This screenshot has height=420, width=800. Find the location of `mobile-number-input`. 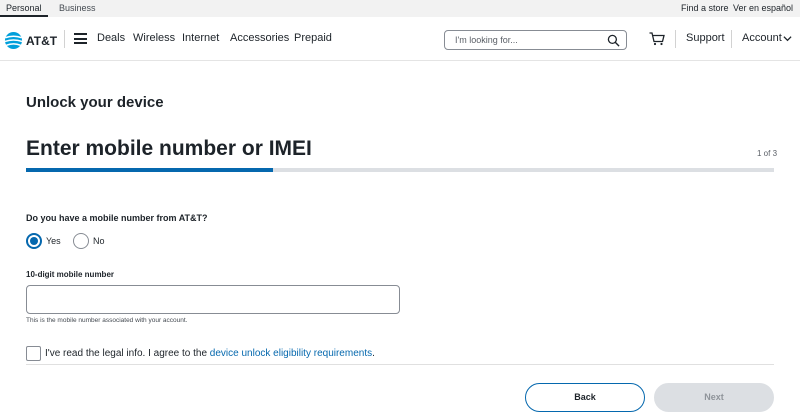

mobile-number-input is located at coordinates (213, 299).